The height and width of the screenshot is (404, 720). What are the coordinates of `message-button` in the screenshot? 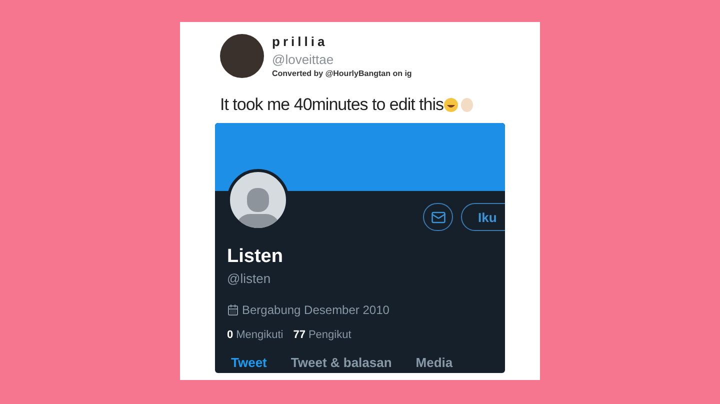 It's located at (438, 217).